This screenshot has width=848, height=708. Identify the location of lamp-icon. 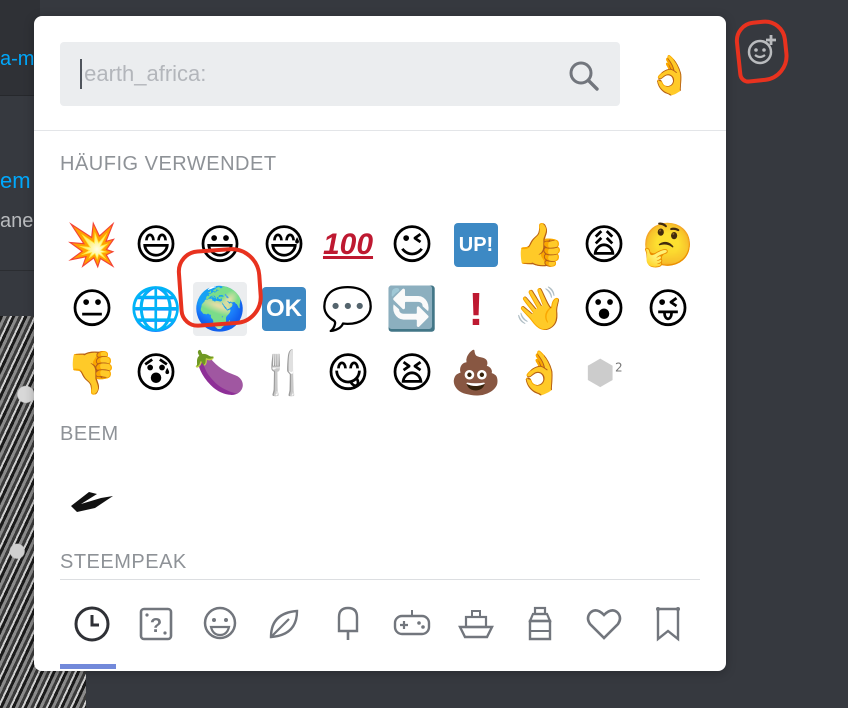
(540, 623).